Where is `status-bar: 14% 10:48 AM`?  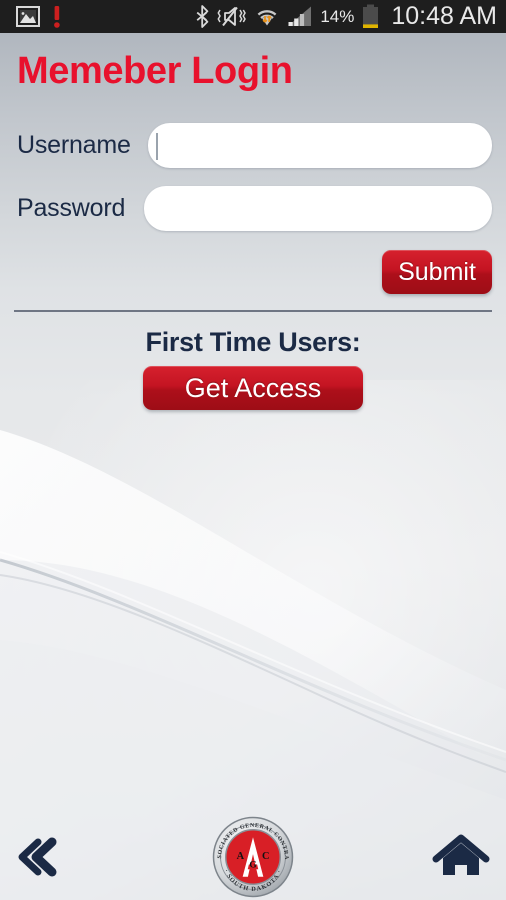 status-bar: 14% 10:48 AM is located at coordinates (253, 16).